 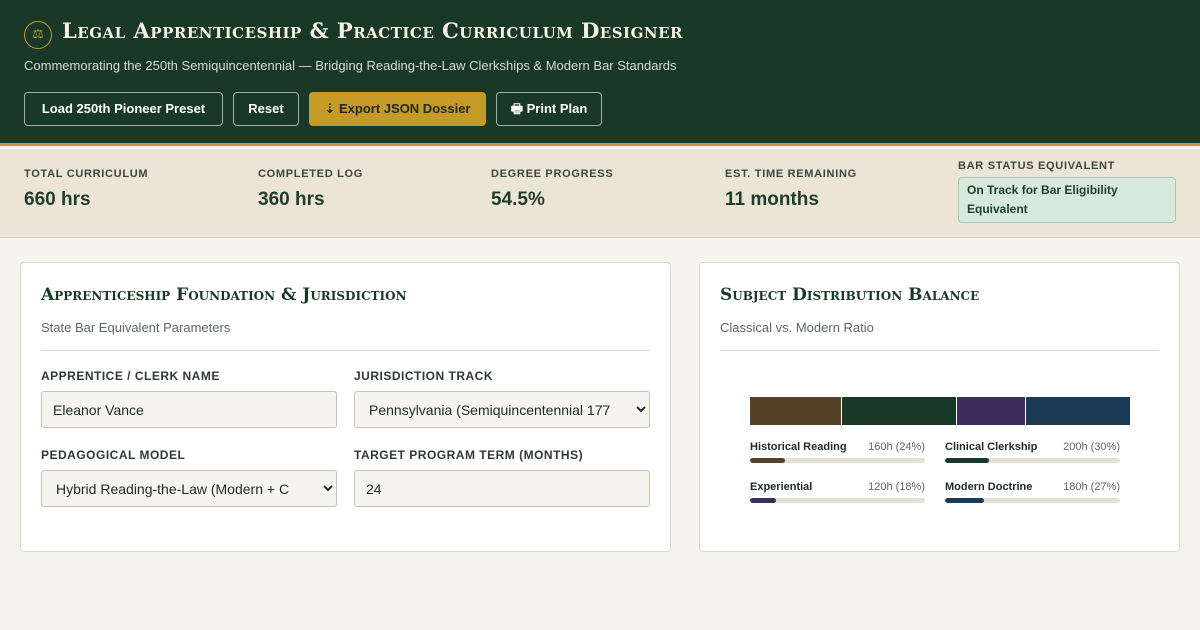 I want to click on stat-completed-label: Completed Log, so click(x=311, y=174).